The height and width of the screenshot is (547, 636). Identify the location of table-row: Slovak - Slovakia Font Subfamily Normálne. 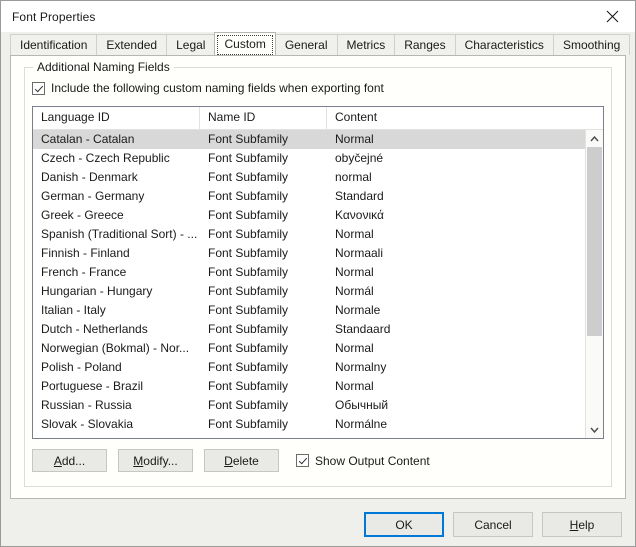
(309, 424).